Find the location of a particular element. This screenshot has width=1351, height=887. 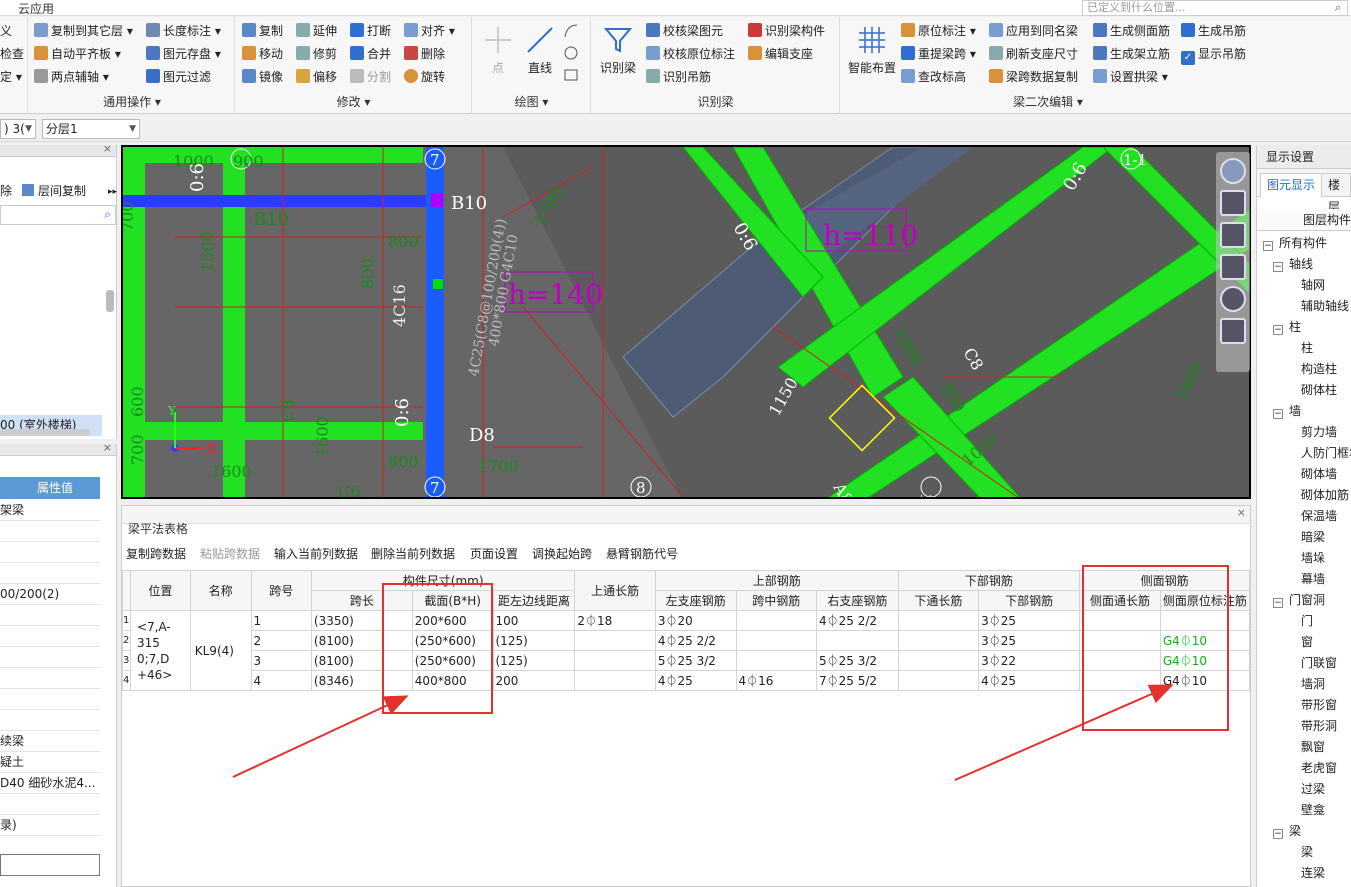

ribbon-btn-define: 义 is located at coordinates (6, 31).